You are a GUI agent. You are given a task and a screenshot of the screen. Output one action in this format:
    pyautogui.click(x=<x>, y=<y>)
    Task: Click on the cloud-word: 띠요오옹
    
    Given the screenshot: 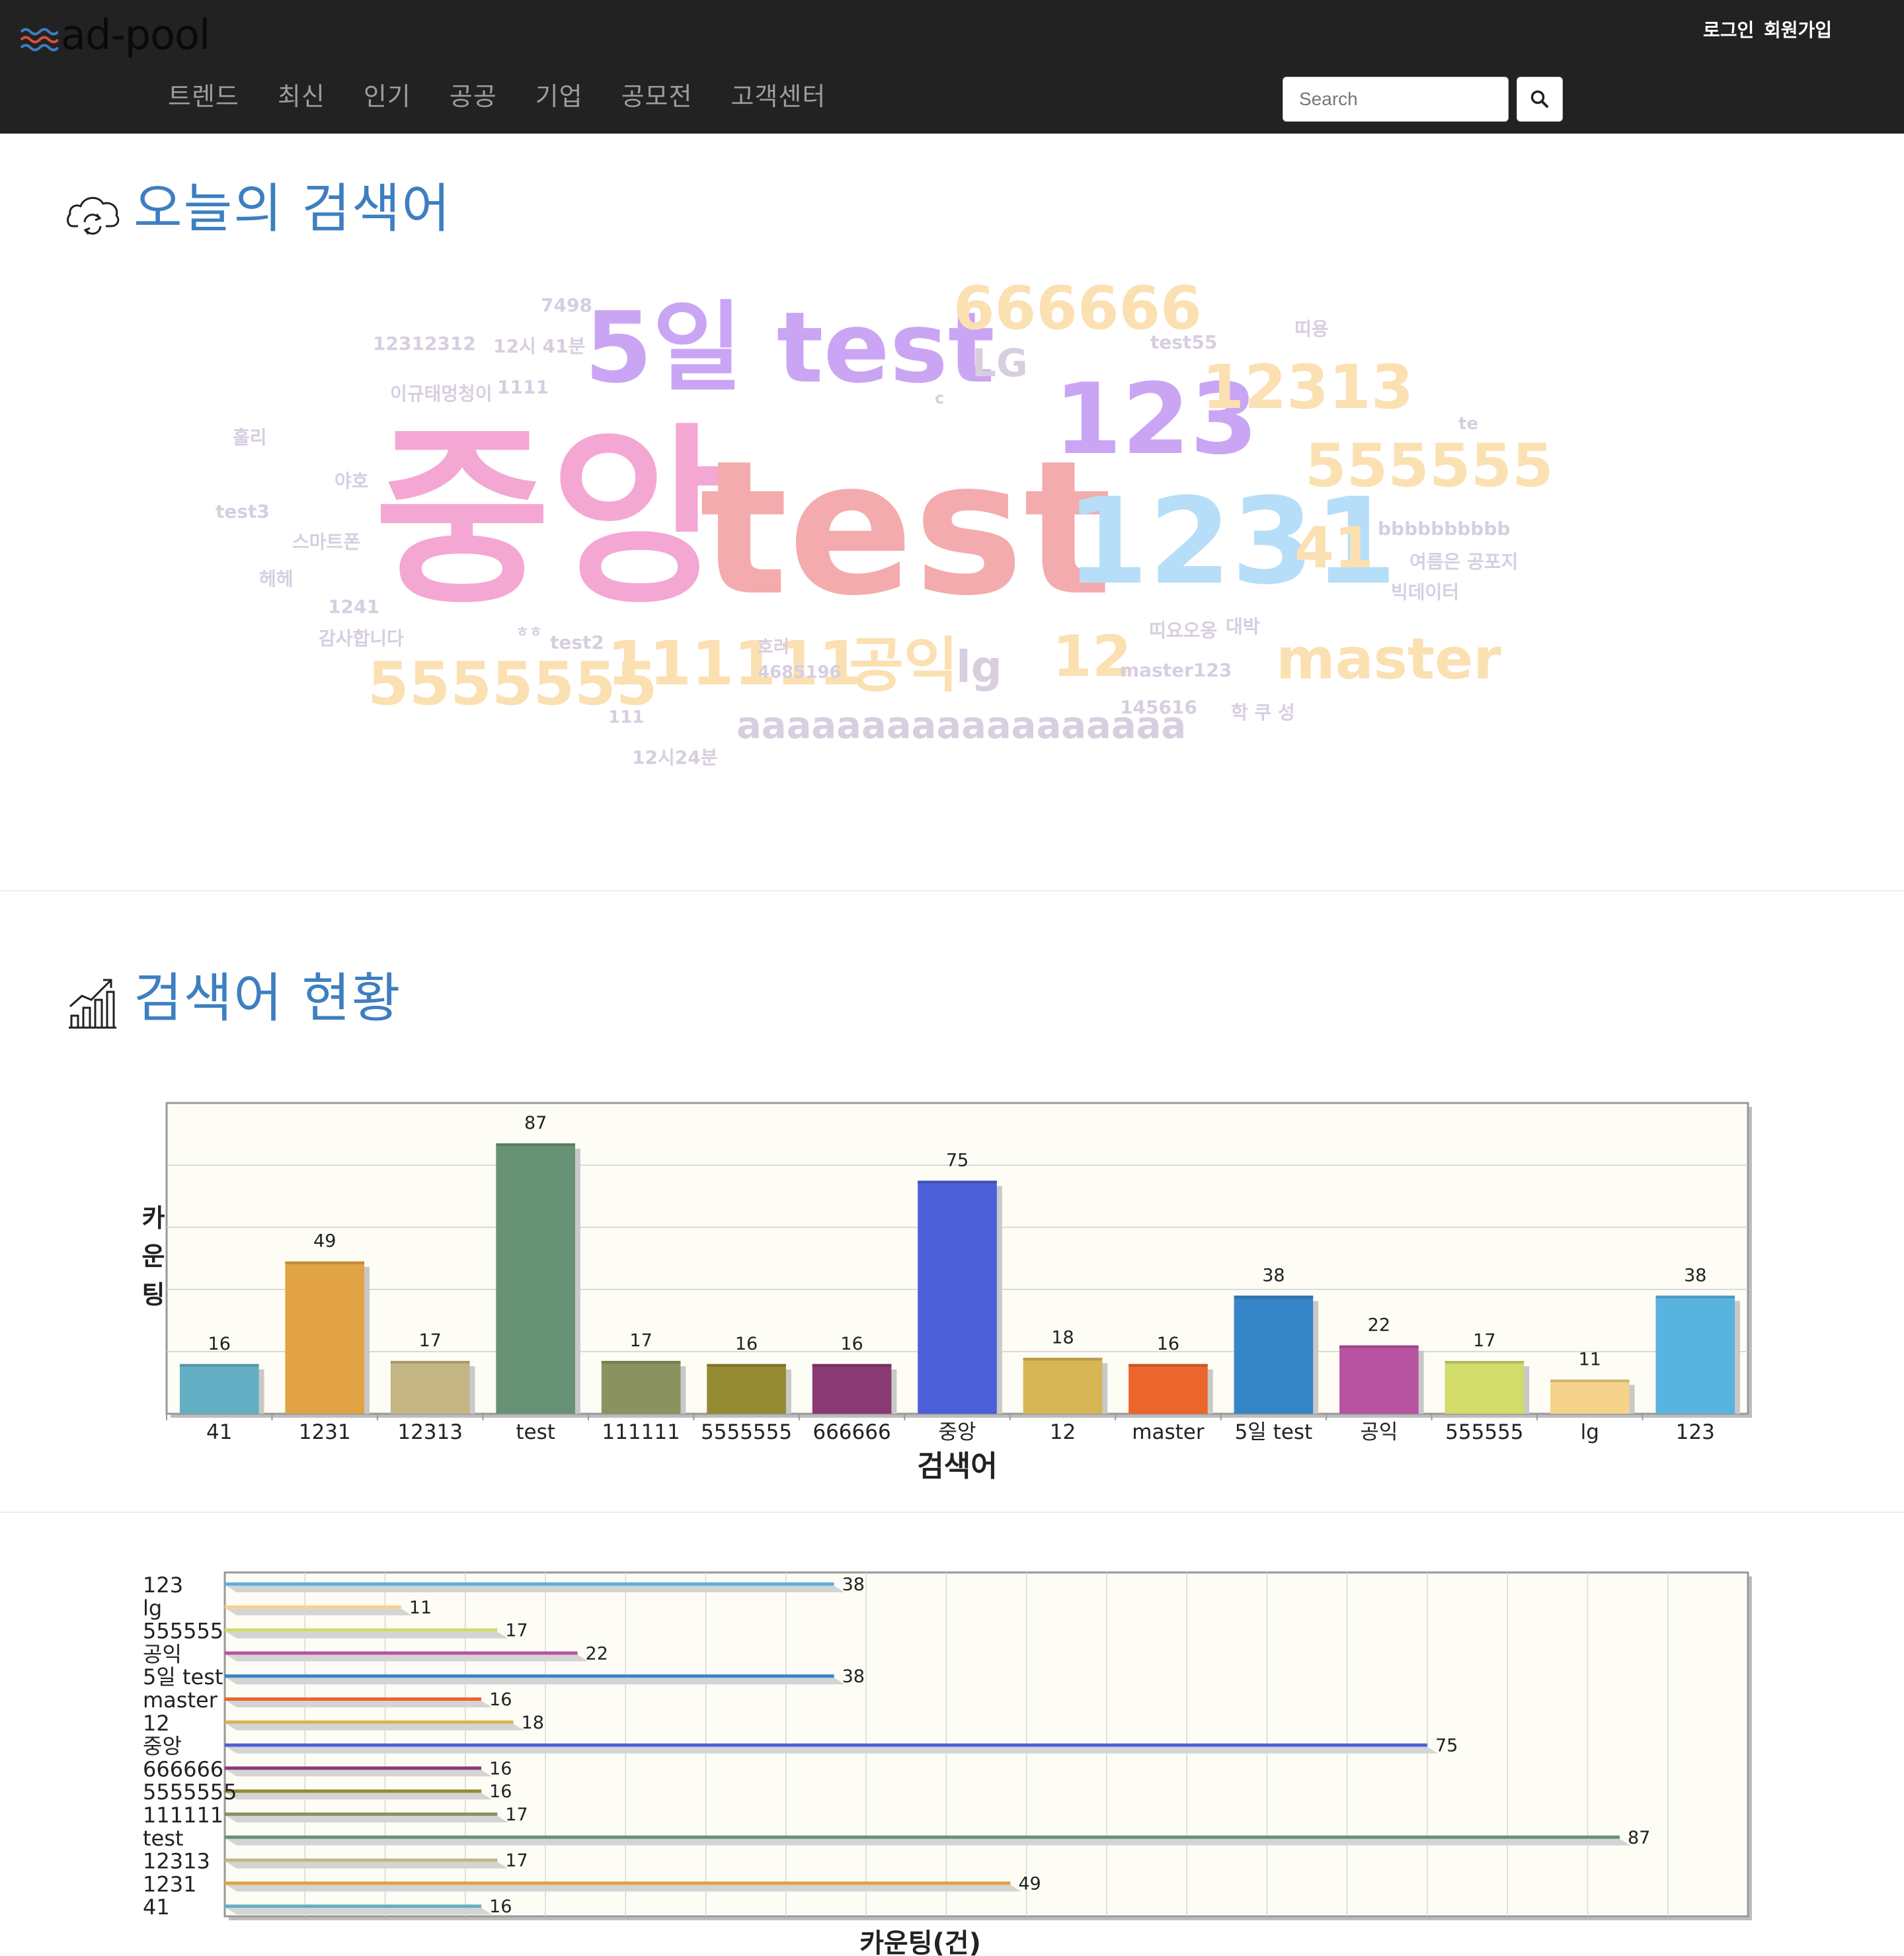 What is the action you would take?
    pyautogui.click(x=1183, y=631)
    